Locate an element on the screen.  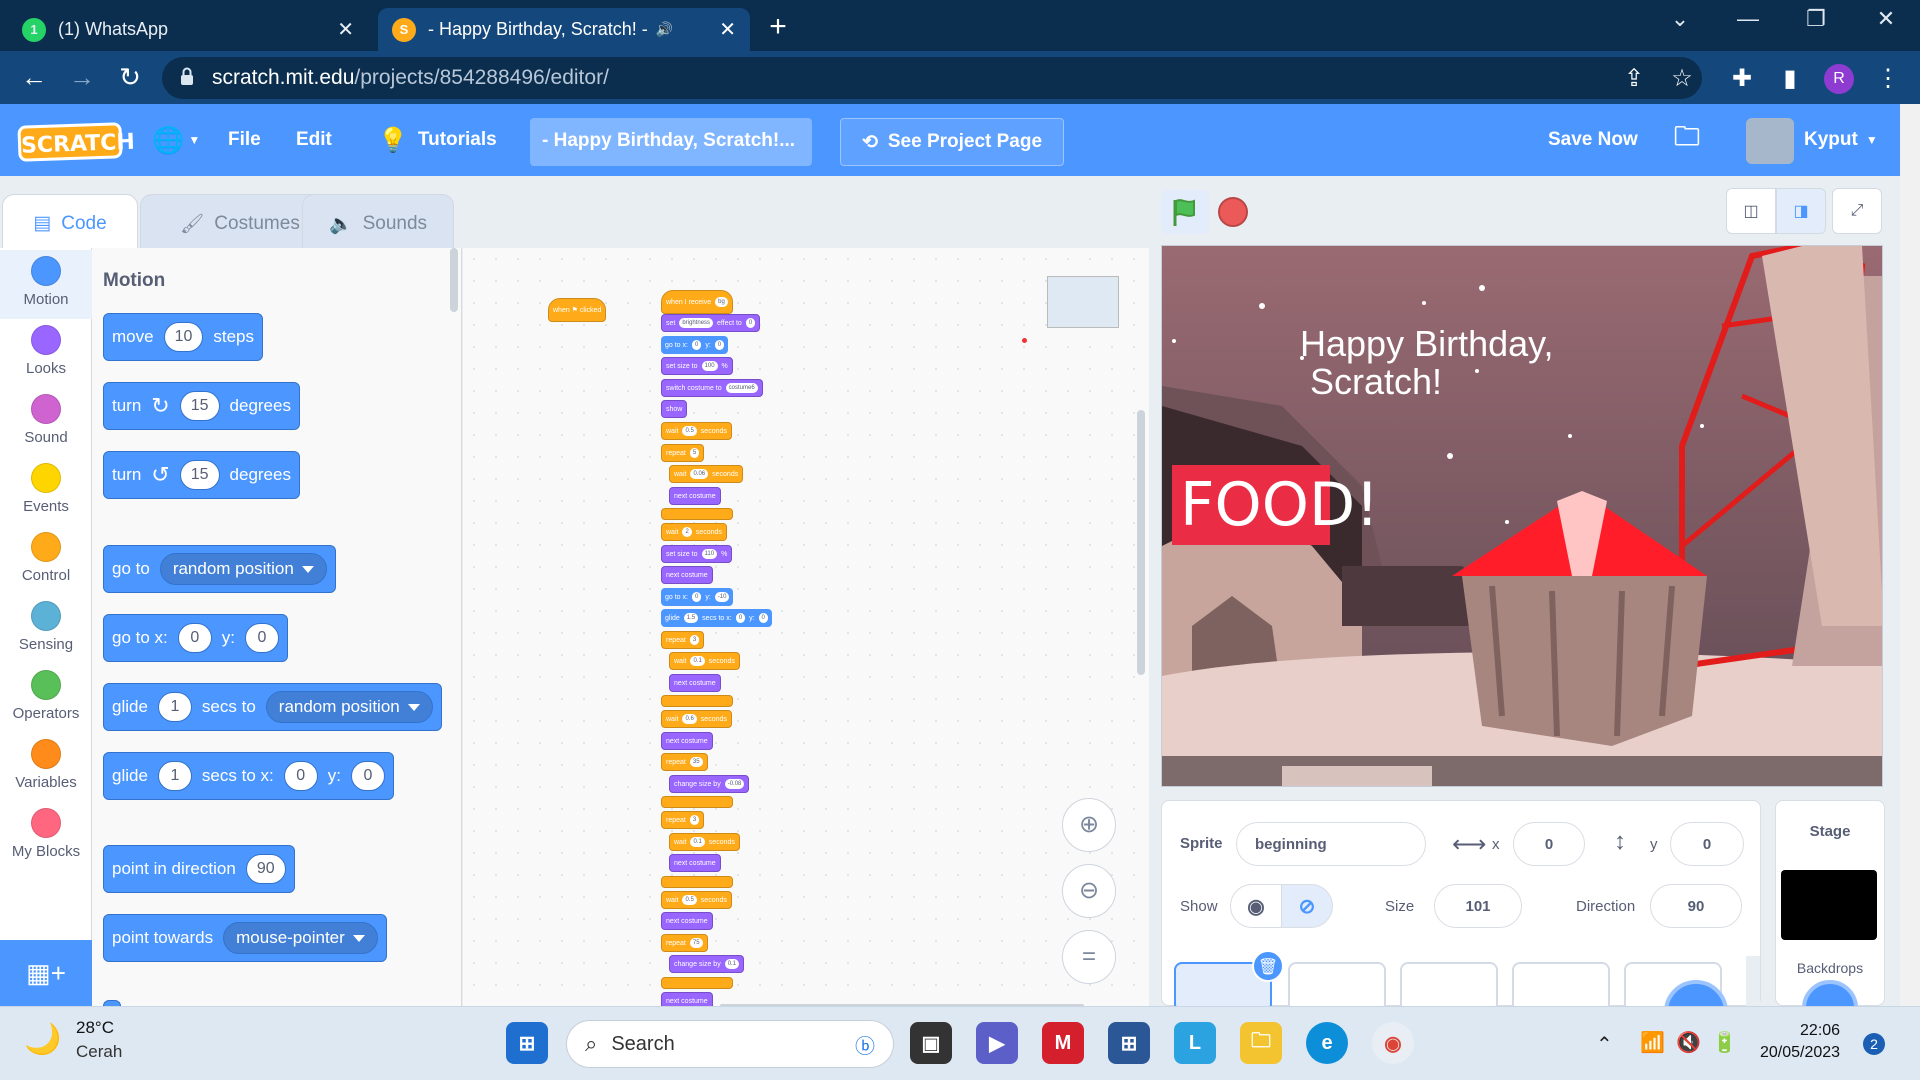
block-glide-to-xy: glide 1.5 secs to x: 0 y: 0 is located at coordinates (716, 618).